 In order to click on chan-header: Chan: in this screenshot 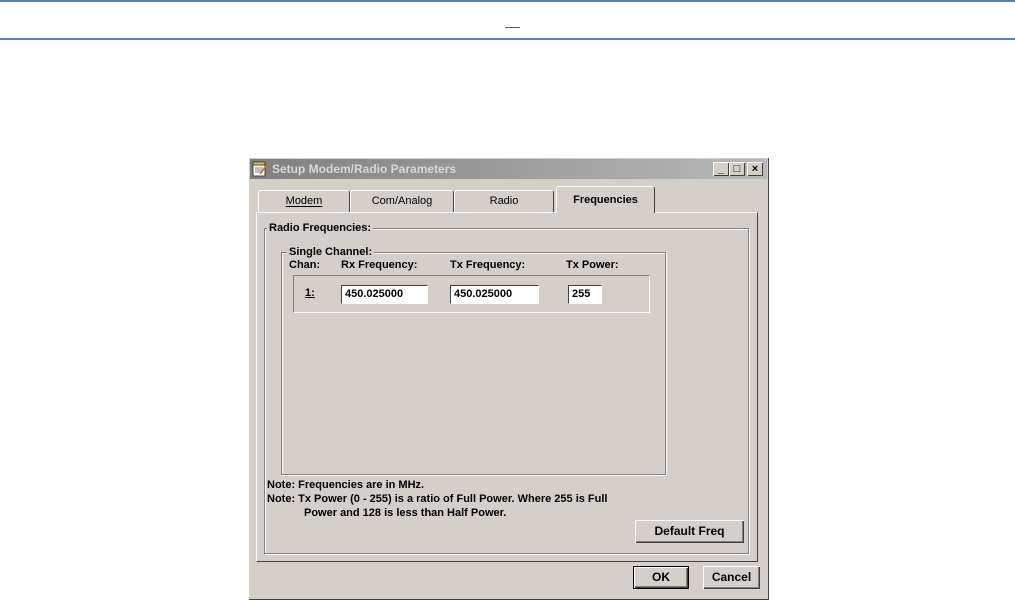, I will do `click(305, 265)`.